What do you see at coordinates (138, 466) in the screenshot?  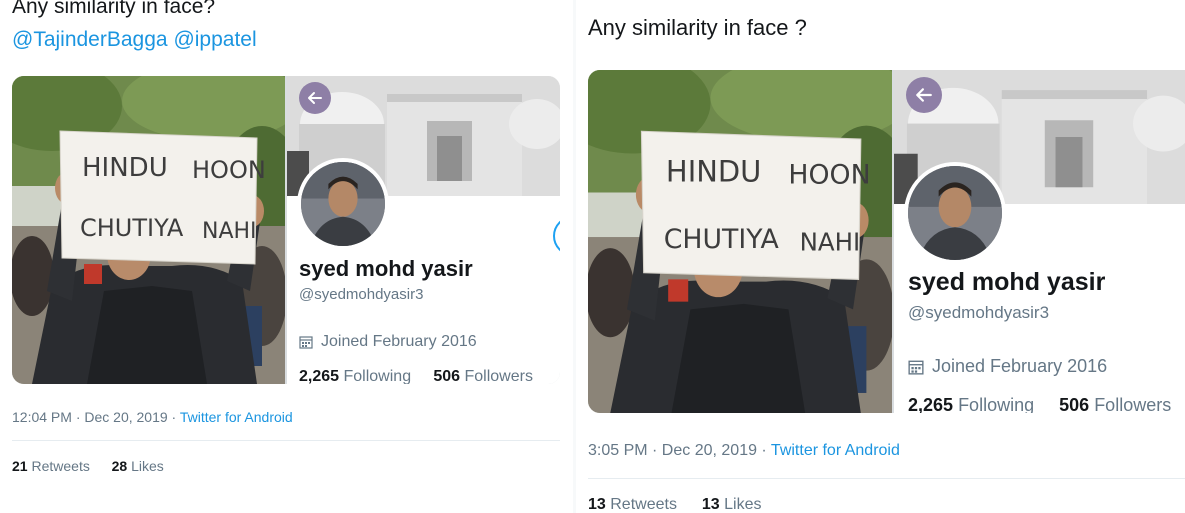 I see `likes-link: 28 Likes` at bounding box center [138, 466].